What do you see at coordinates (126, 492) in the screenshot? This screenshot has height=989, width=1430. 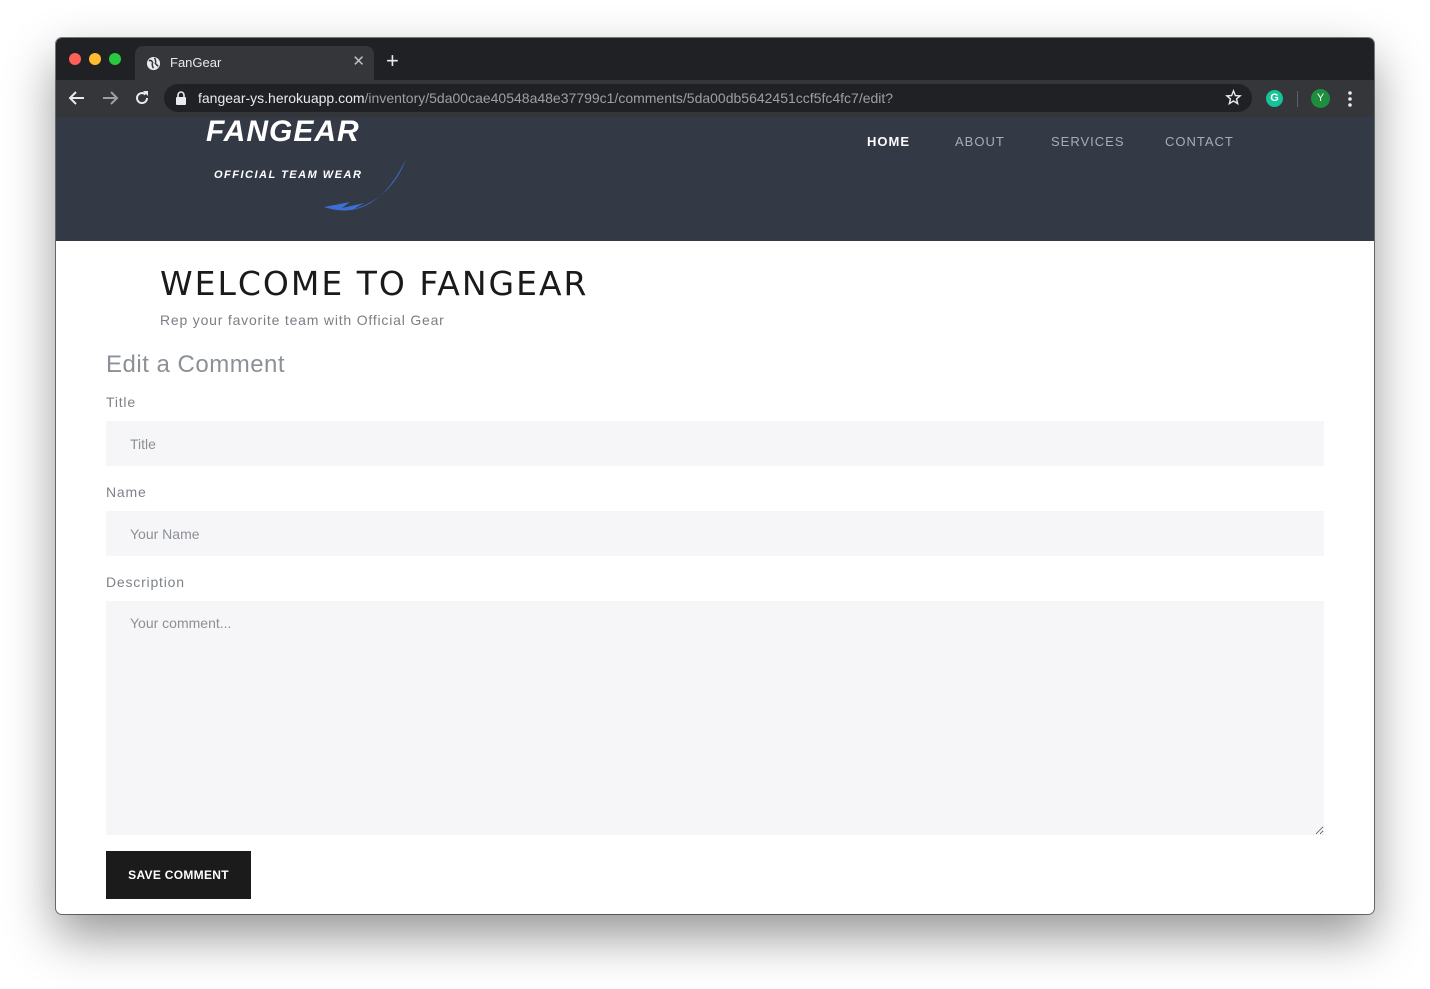 I see `name-label: Name` at bounding box center [126, 492].